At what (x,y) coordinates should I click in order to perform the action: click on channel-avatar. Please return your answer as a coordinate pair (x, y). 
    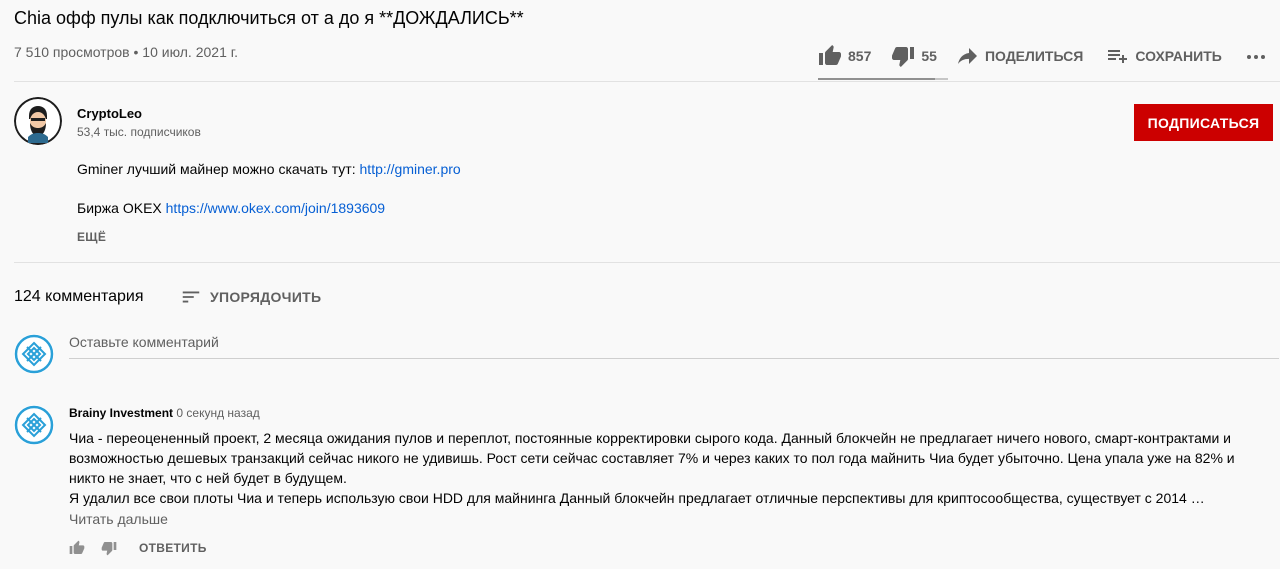
    Looking at the image, I should click on (38, 121).